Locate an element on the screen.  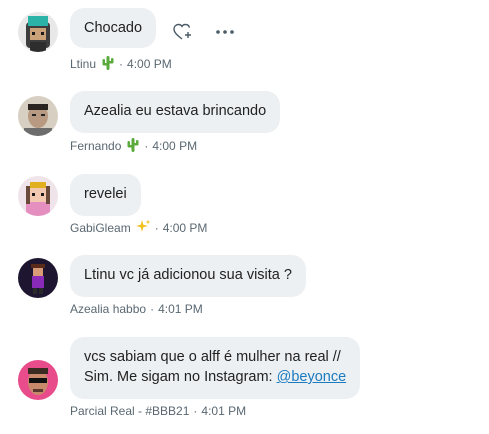
author-name: Parcial Real - #BBB21 is located at coordinates (129, 411).